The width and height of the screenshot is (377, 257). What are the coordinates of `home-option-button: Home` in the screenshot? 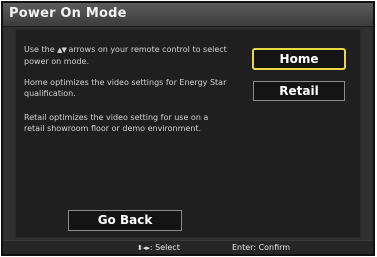 It's located at (299, 59).